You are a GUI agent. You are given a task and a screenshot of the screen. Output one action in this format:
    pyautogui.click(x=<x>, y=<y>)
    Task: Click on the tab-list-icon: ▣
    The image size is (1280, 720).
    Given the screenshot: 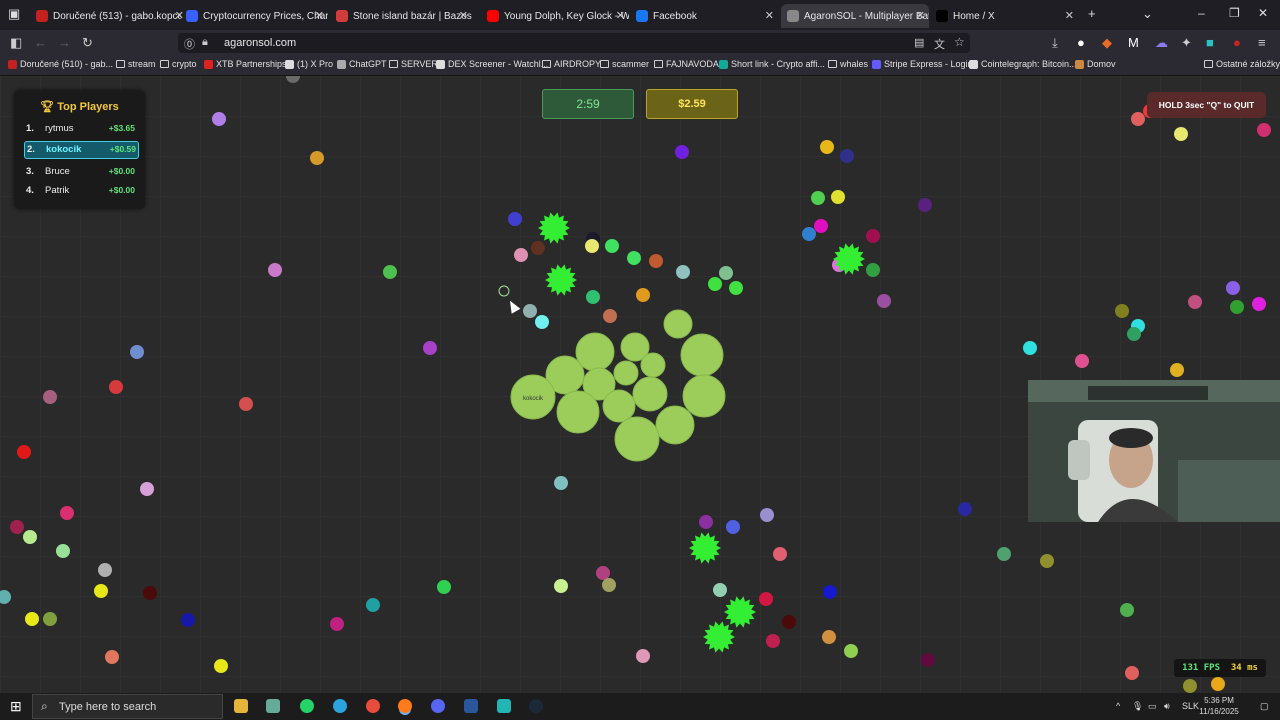 What is the action you would take?
    pyautogui.click(x=14, y=14)
    